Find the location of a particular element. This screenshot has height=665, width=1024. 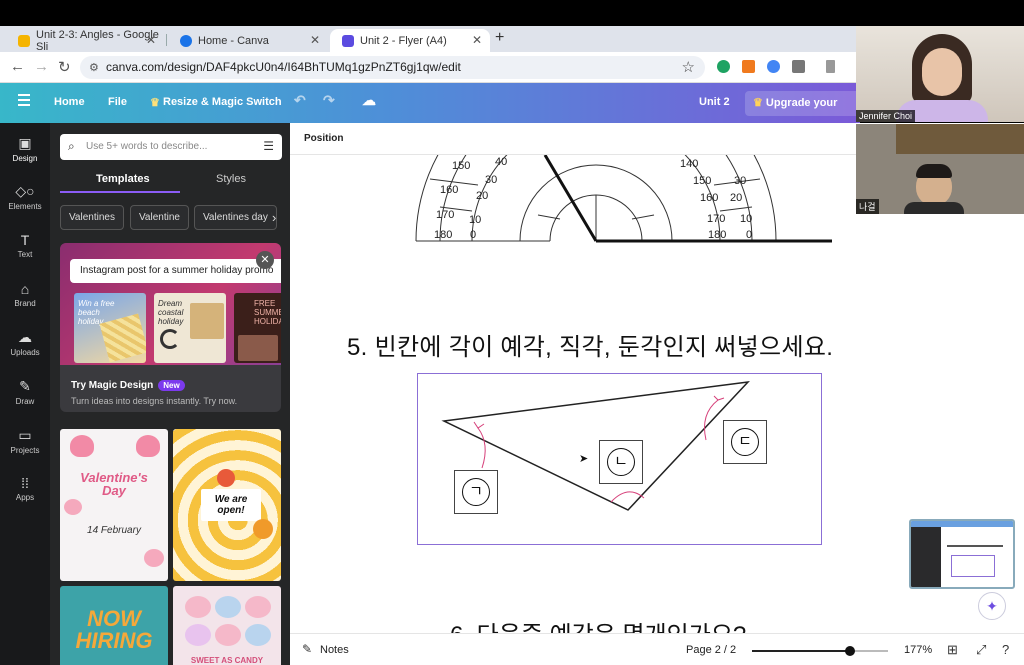

suggestion-chip: Valentine is located at coordinates (159, 217).